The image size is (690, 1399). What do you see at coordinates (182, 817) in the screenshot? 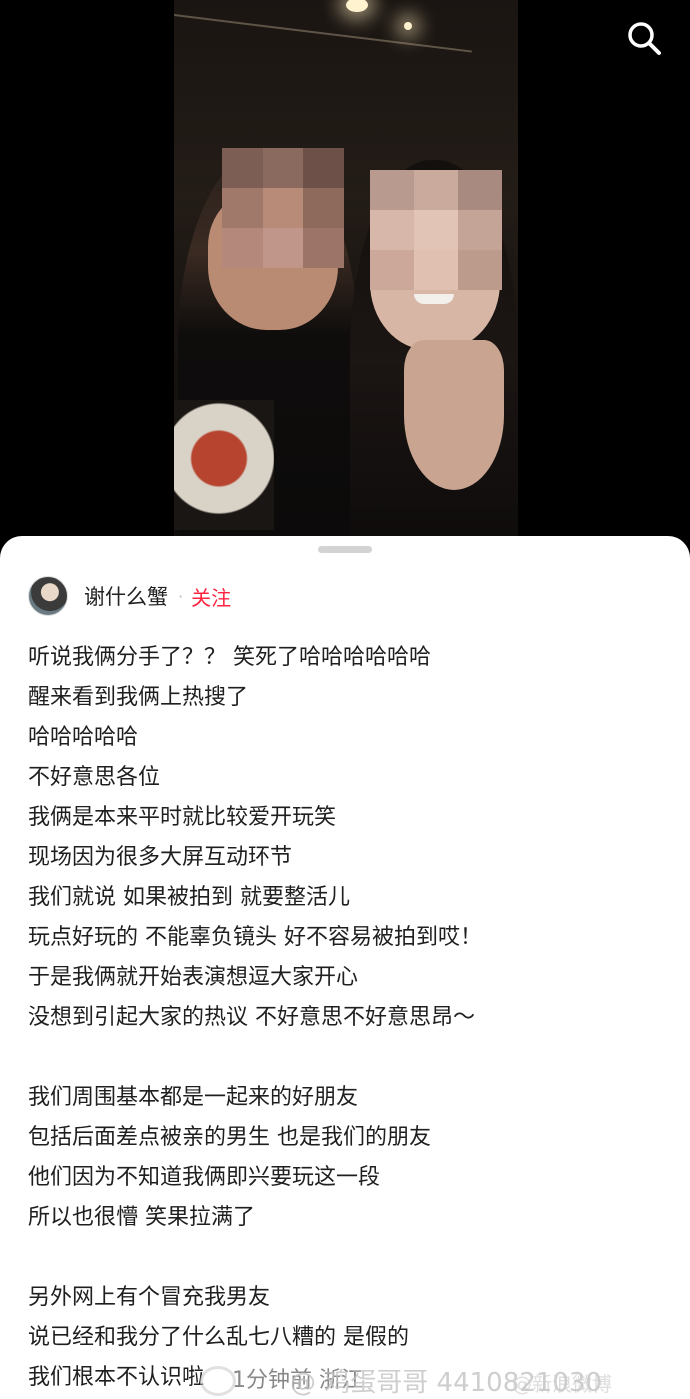
I see `content-line: 我俩是本来平时就比较爱开玩笑` at bounding box center [182, 817].